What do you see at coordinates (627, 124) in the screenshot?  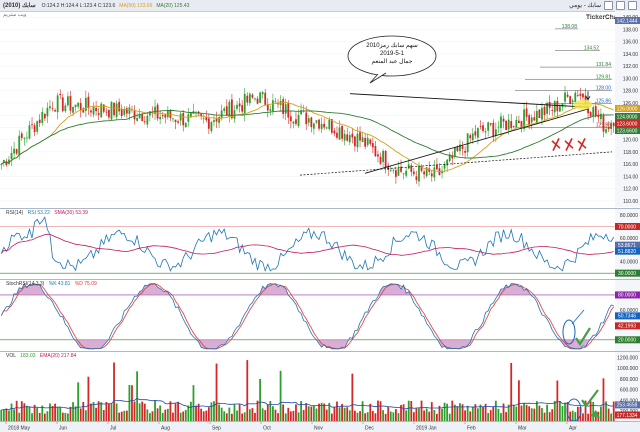 I see `price-tag-label: 123.6000` at bounding box center [627, 124].